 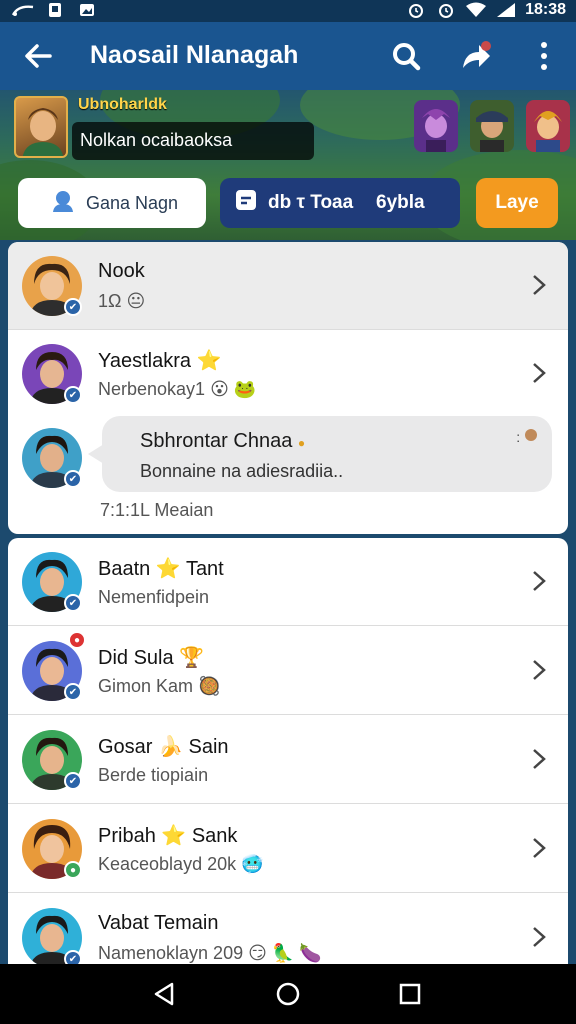 What do you see at coordinates (210, 953) in the screenshot?
I see `contact-sub: Namenoklayn 209 😏 🦜 🍆` at bounding box center [210, 953].